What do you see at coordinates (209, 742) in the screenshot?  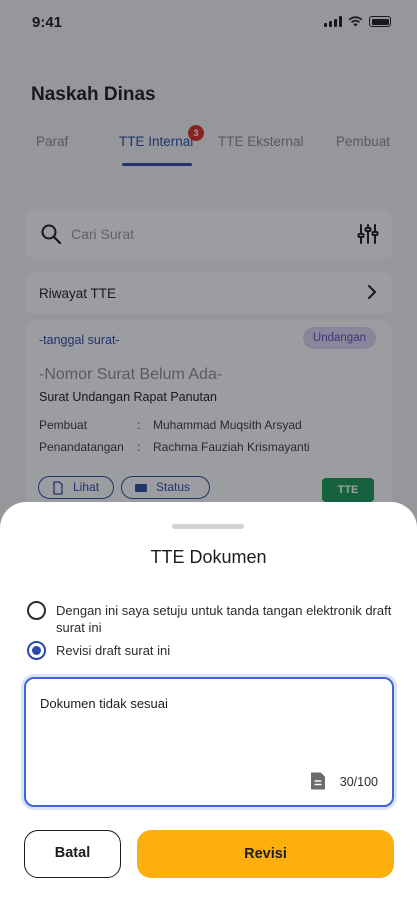 I see `revision-note-input: Dokumen tidak sesuai 30/100` at bounding box center [209, 742].